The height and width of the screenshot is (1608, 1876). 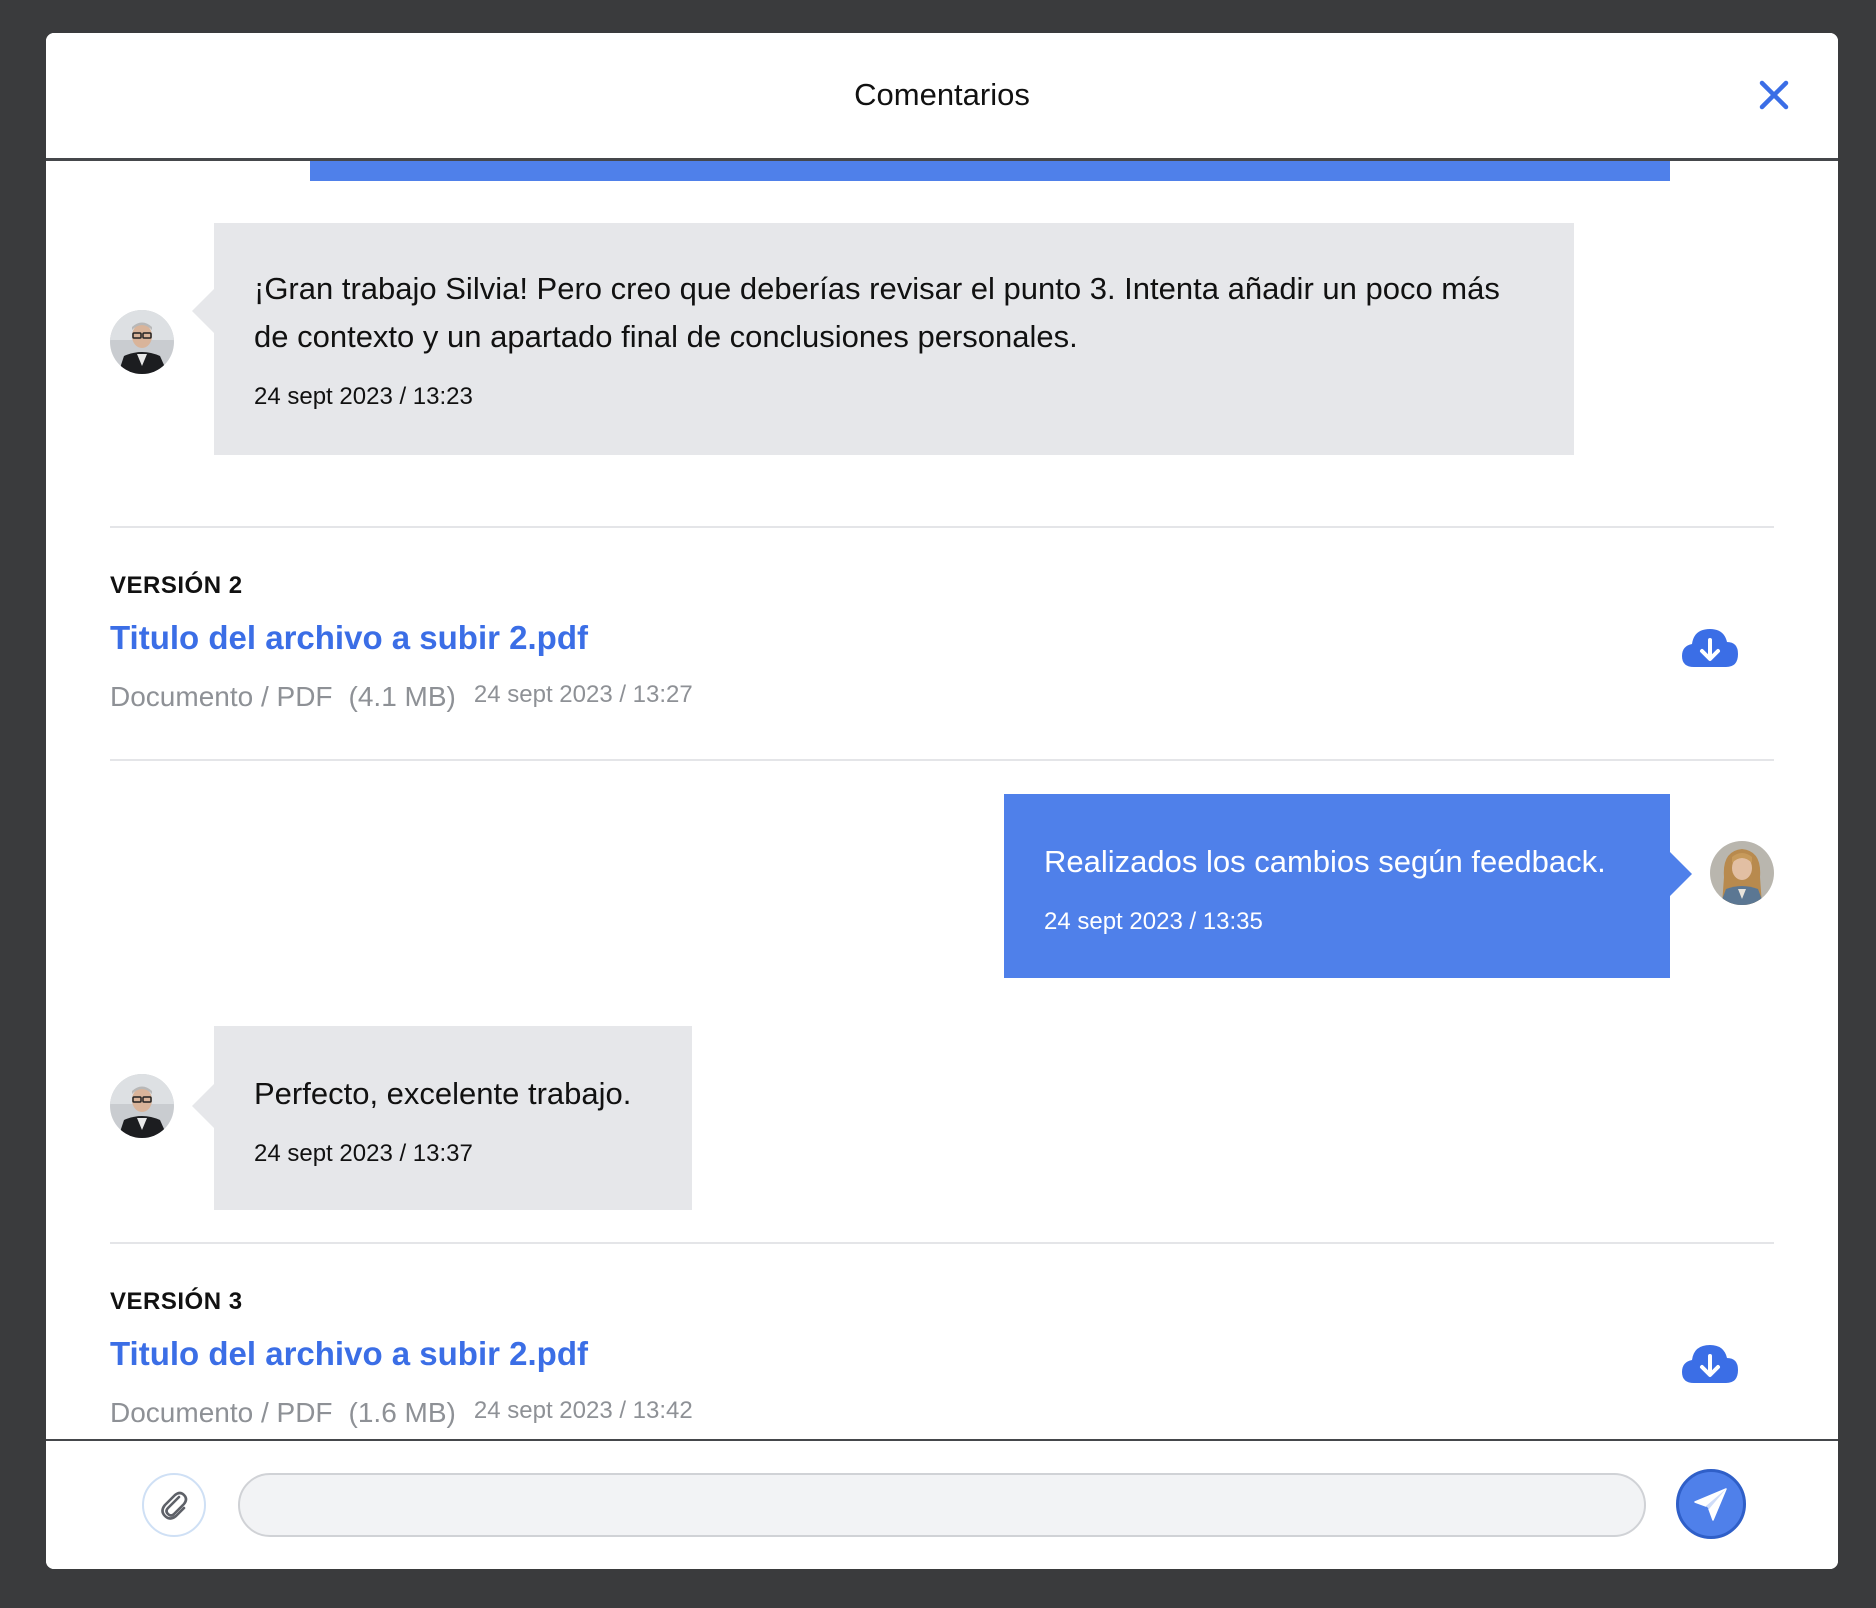 I want to click on version-label: VERSIÓN 2, so click(x=176, y=585).